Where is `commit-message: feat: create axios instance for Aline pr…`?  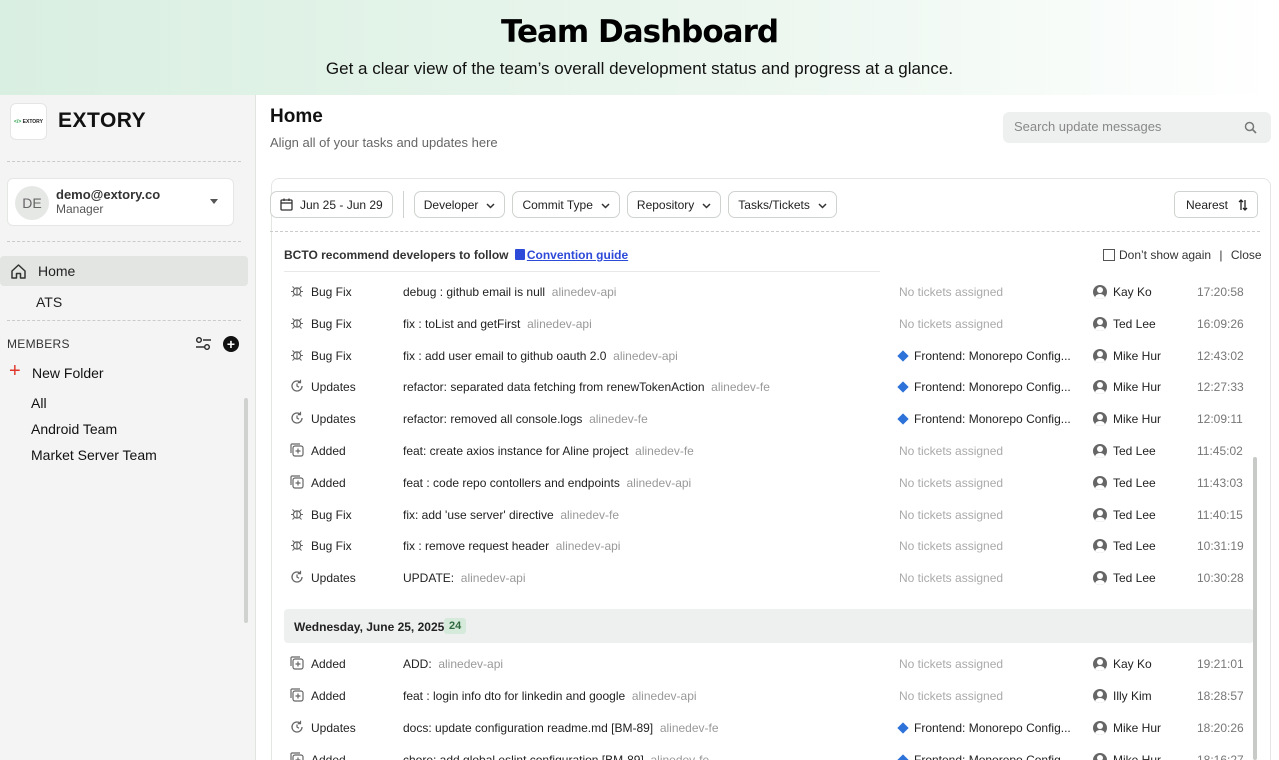 commit-message: feat: create axios instance for Aline pr… is located at coordinates (548, 451).